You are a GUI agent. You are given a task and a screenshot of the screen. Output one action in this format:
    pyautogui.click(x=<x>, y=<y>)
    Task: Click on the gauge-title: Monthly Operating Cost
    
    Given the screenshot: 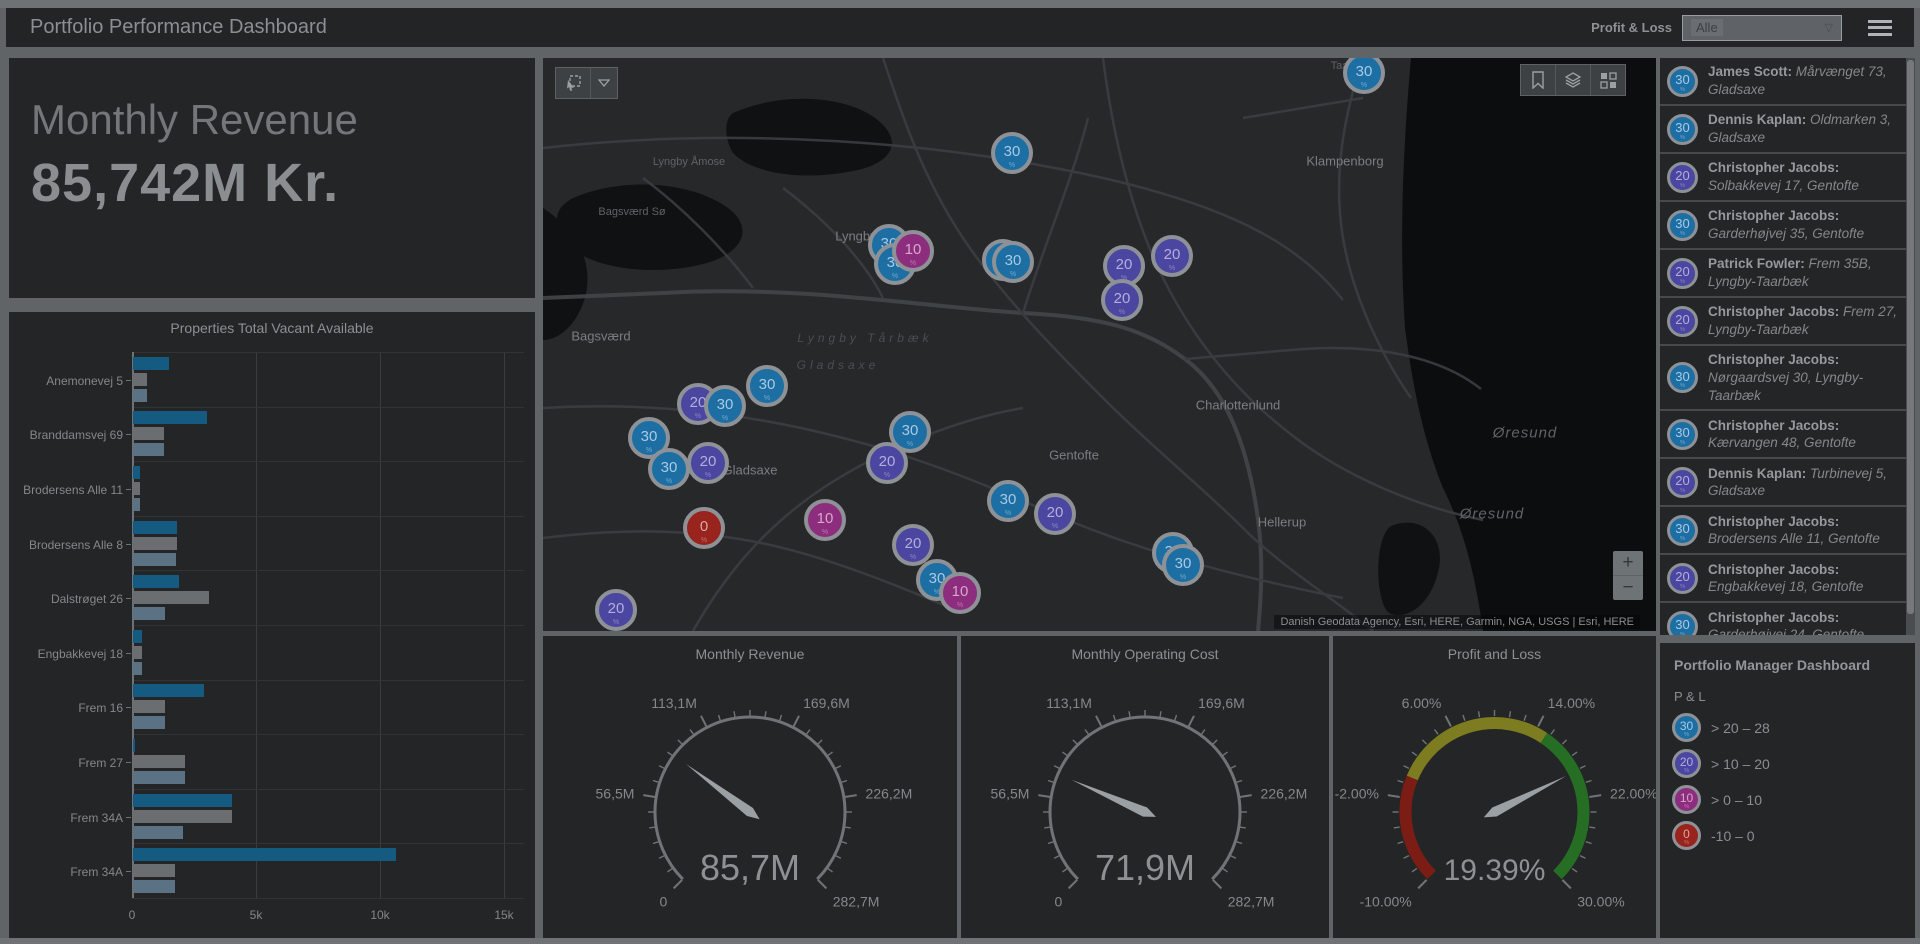 What is the action you would take?
    pyautogui.click(x=1145, y=654)
    